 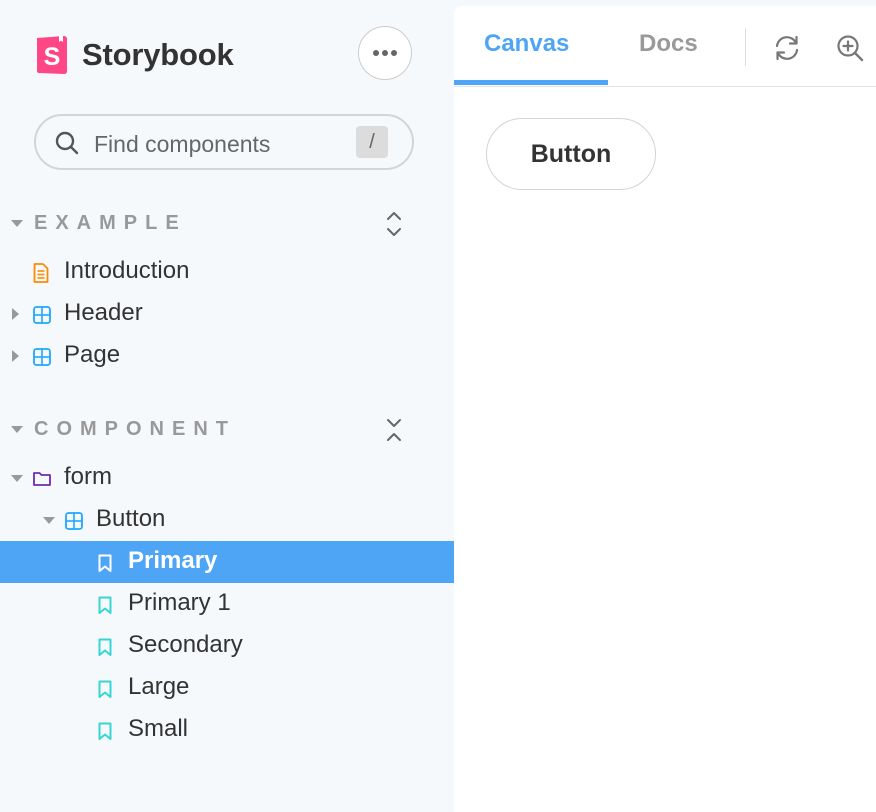 I want to click on search-box: /, so click(x=224, y=142).